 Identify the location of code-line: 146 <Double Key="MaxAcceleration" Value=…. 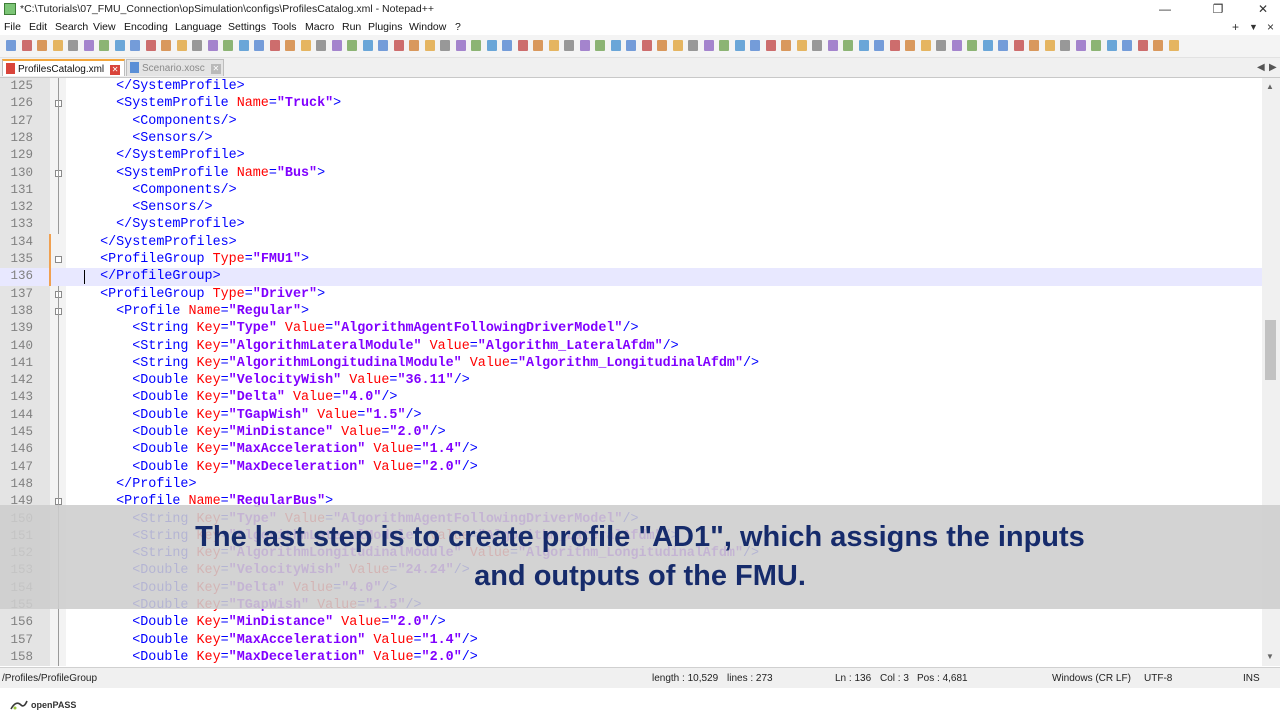
(631, 449).